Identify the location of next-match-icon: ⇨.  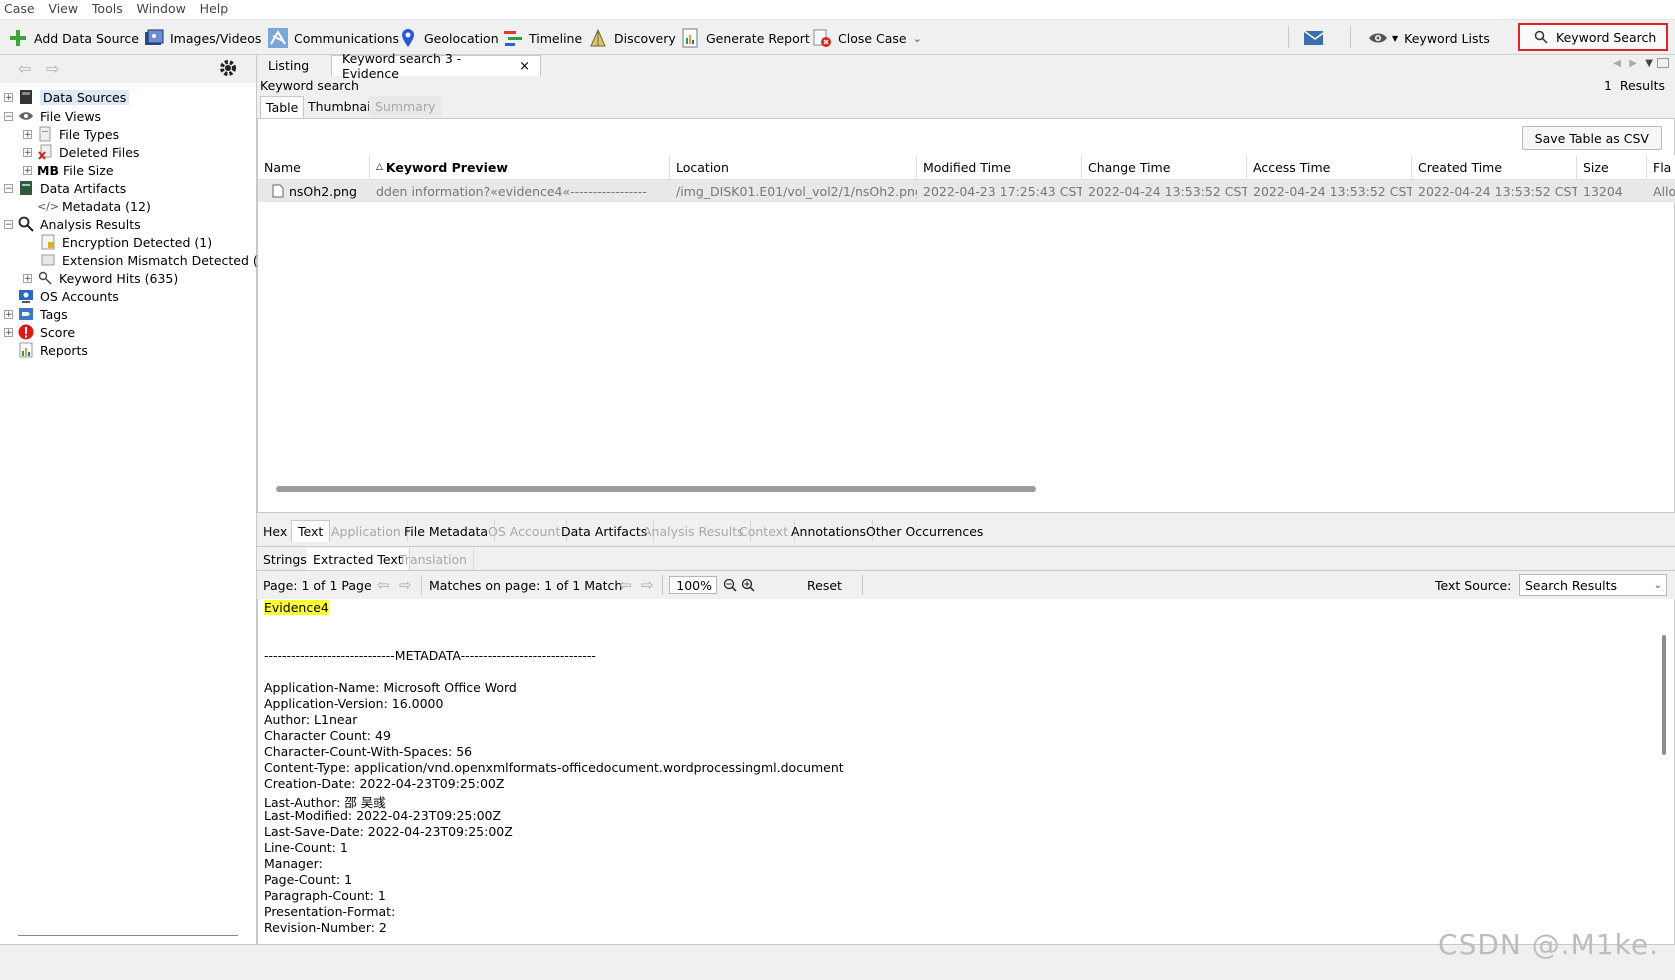
(647, 585).